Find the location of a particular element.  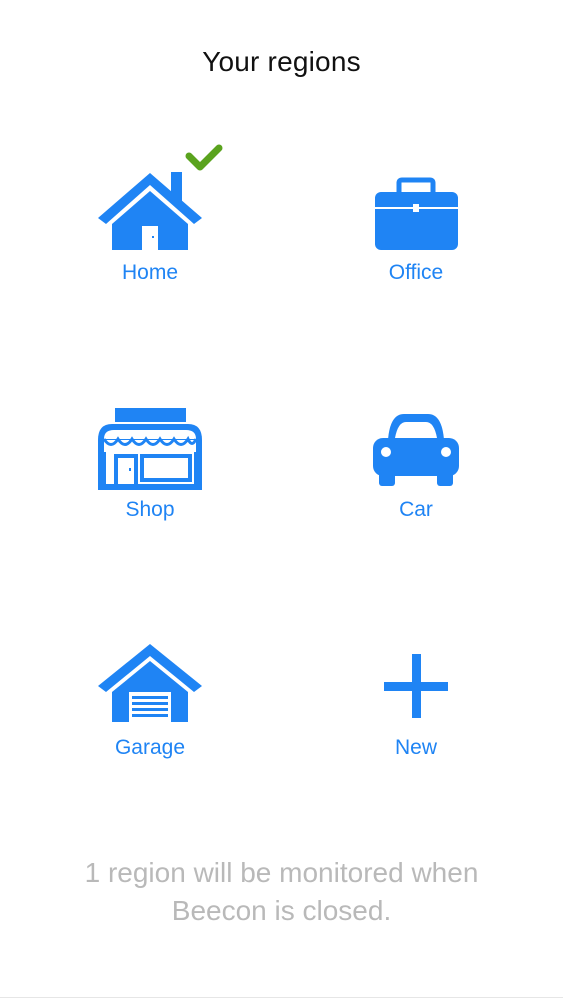

region-garage-tile: Garage is located at coordinates (150, 725).